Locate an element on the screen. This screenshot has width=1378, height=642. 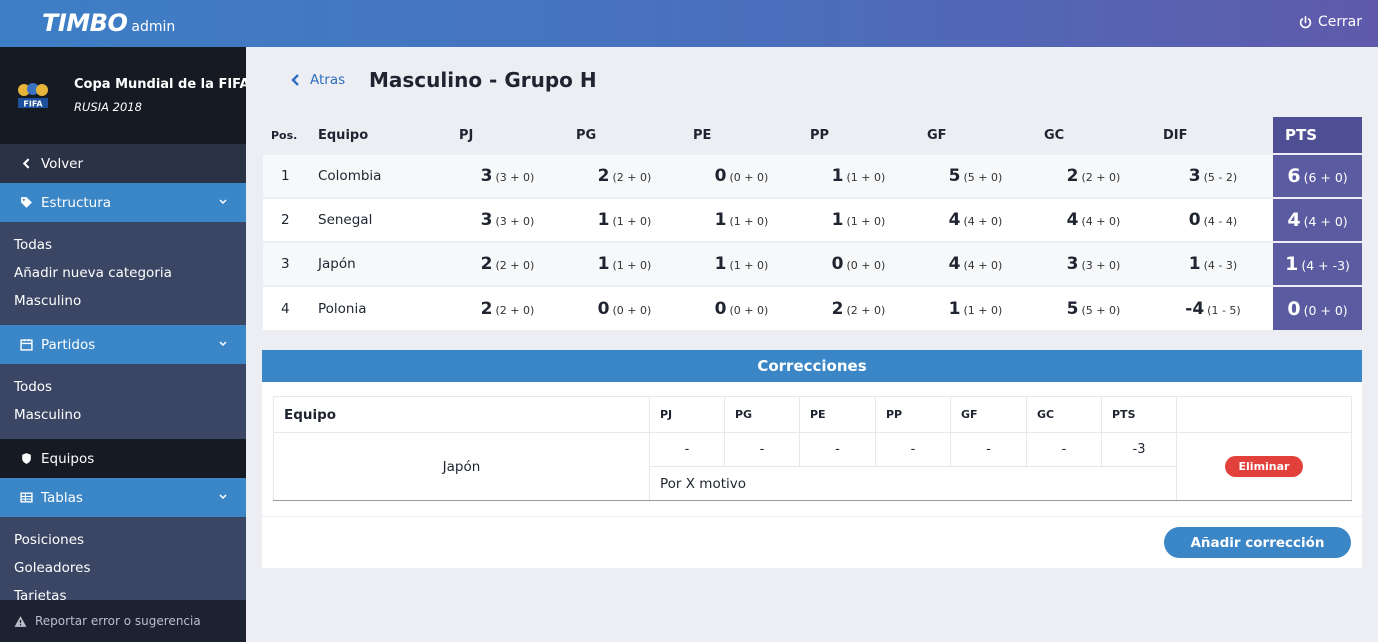
gc-cell: 5 (5 + 0) is located at coordinates (1093, 307).